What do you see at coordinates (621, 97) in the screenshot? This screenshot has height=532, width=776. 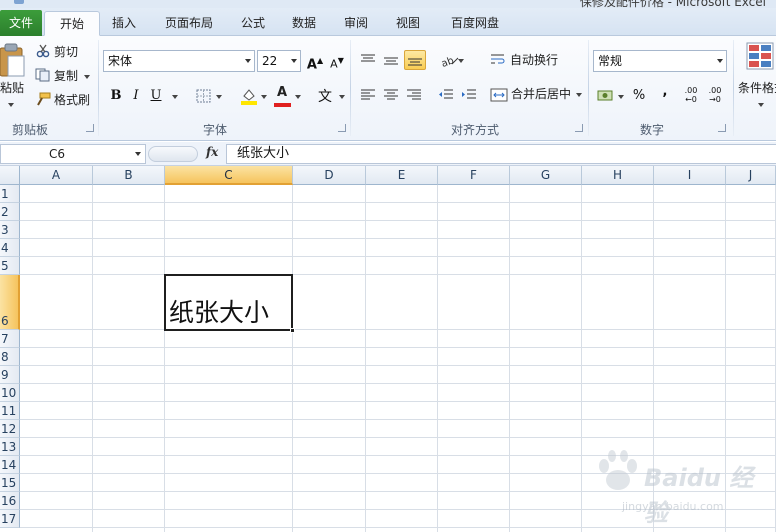 I see `currency-dropdown-icon` at bounding box center [621, 97].